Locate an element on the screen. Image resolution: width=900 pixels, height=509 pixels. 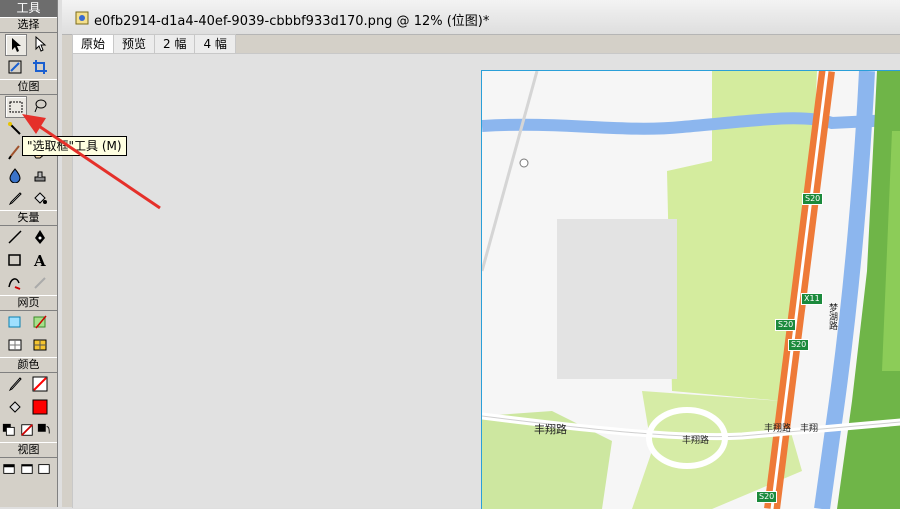
eyedropper-icon is located at coordinates (15, 199).